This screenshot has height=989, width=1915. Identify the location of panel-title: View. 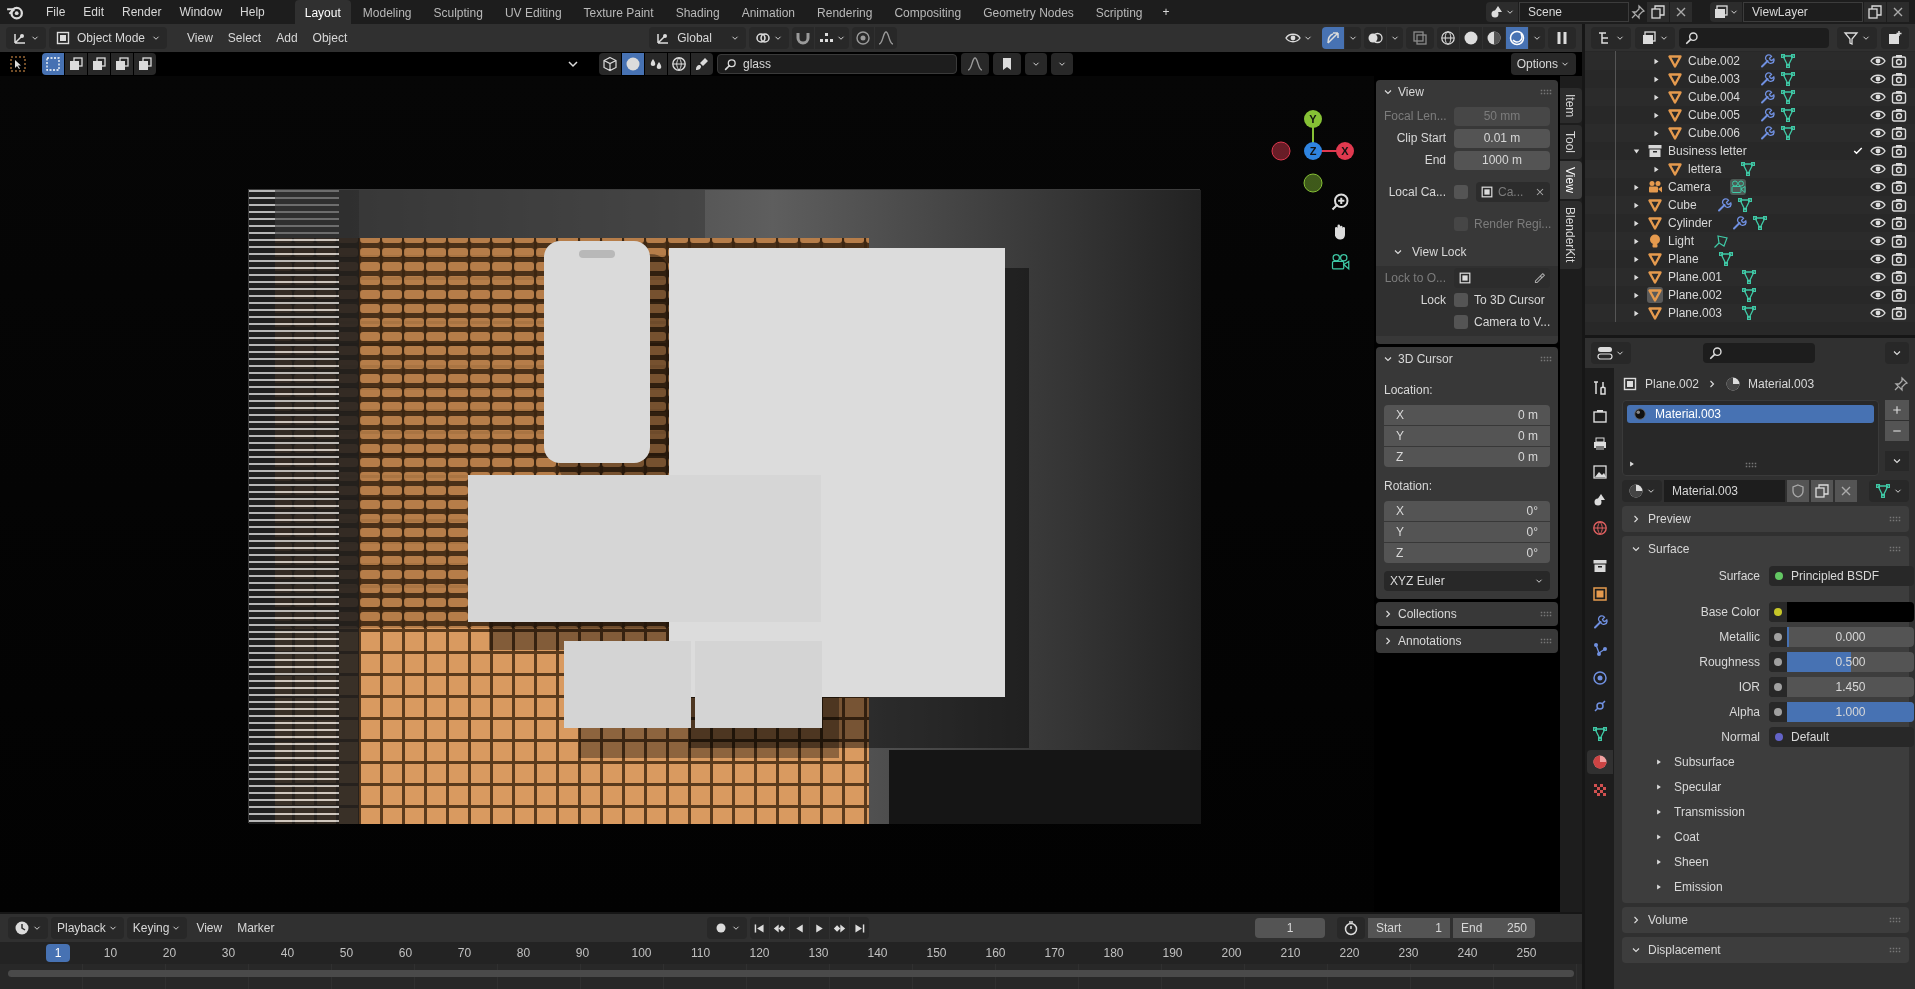
(1467, 92).